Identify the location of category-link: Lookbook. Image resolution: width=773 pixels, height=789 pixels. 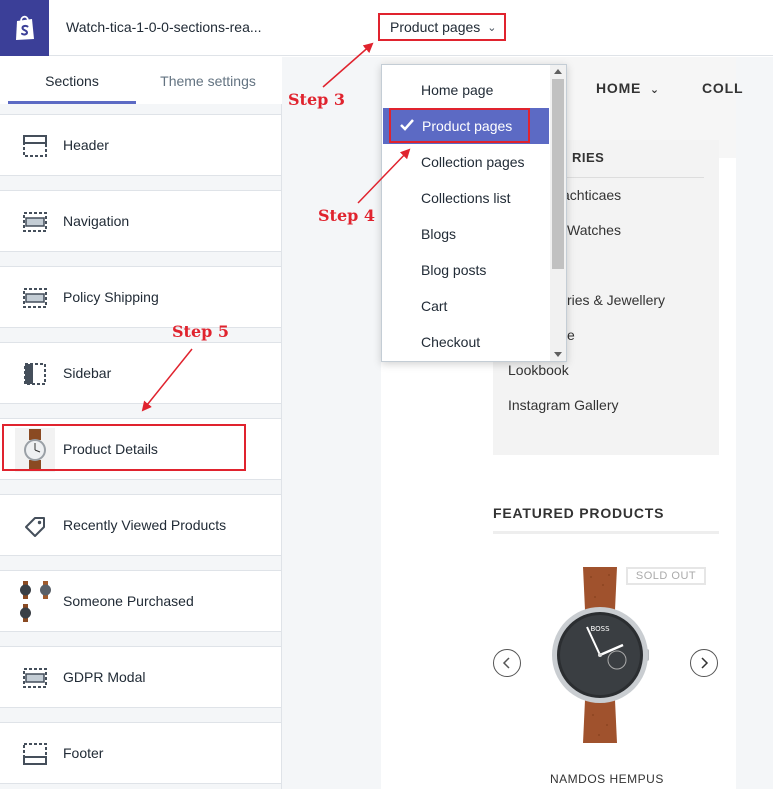
(538, 370).